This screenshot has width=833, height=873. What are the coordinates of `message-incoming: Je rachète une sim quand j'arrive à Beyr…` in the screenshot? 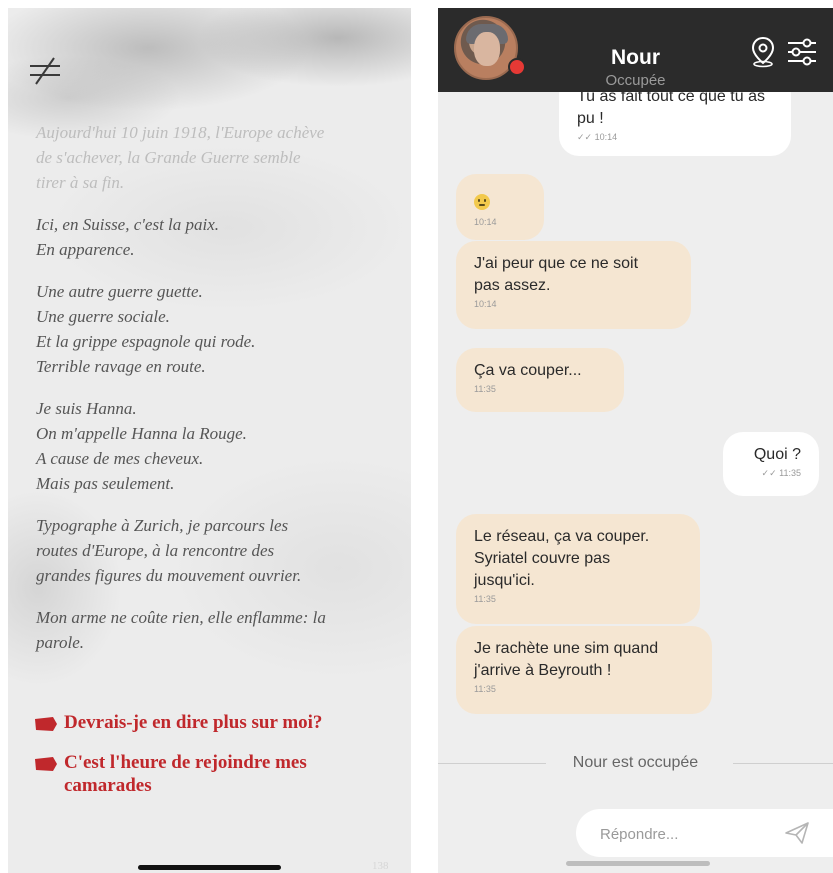 It's located at (584, 670).